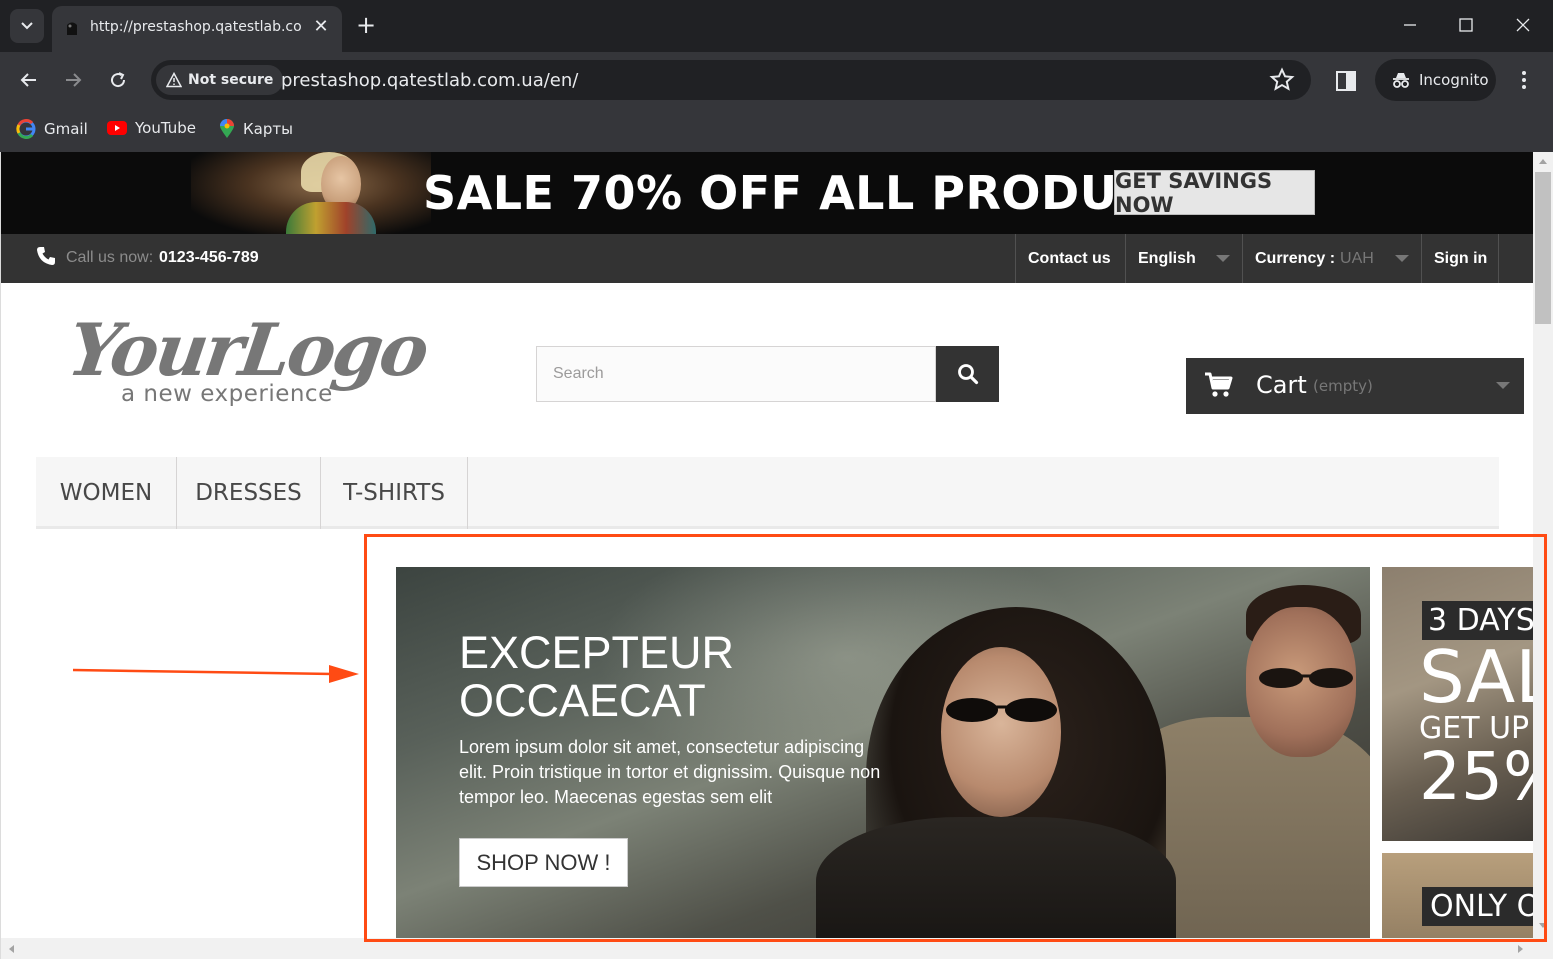 The width and height of the screenshot is (1553, 959). I want to click on cart-label: Cart, so click(1281, 385).